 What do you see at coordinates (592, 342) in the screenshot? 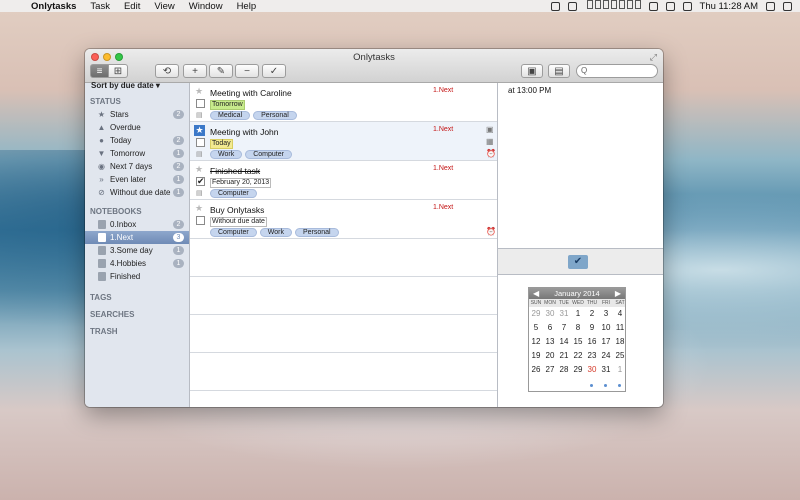
I see `calendar-day: 16` at bounding box center [592, 342].